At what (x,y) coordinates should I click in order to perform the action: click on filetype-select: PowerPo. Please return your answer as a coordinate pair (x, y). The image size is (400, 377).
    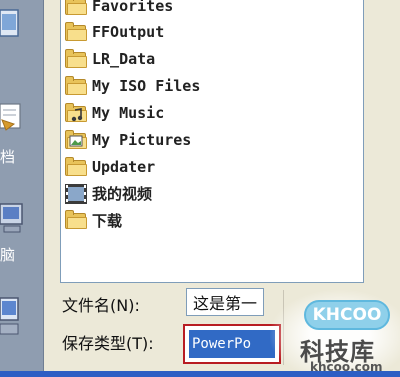
    Looking at the image, I should click on (232, 344).